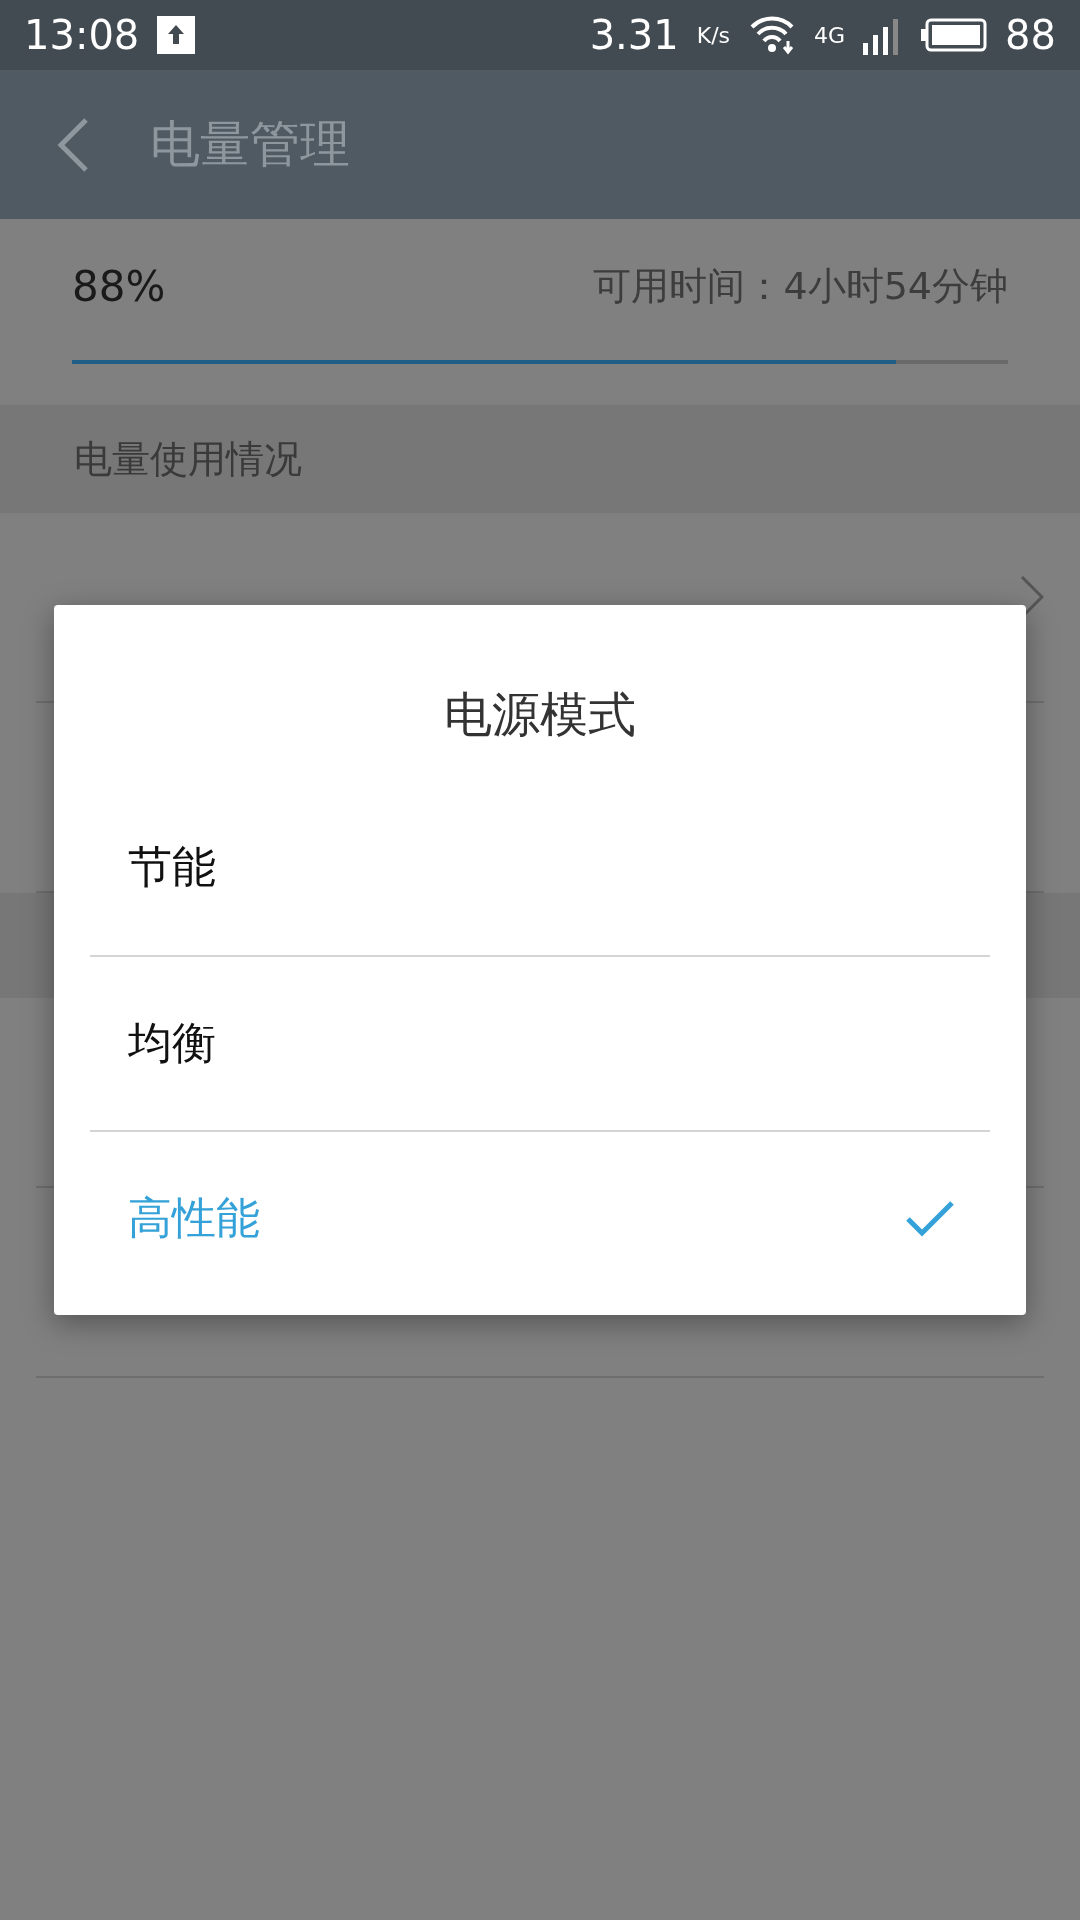 This screenshot has width=1080, height=1920. I want to click on back-icon, so click(73, 144).